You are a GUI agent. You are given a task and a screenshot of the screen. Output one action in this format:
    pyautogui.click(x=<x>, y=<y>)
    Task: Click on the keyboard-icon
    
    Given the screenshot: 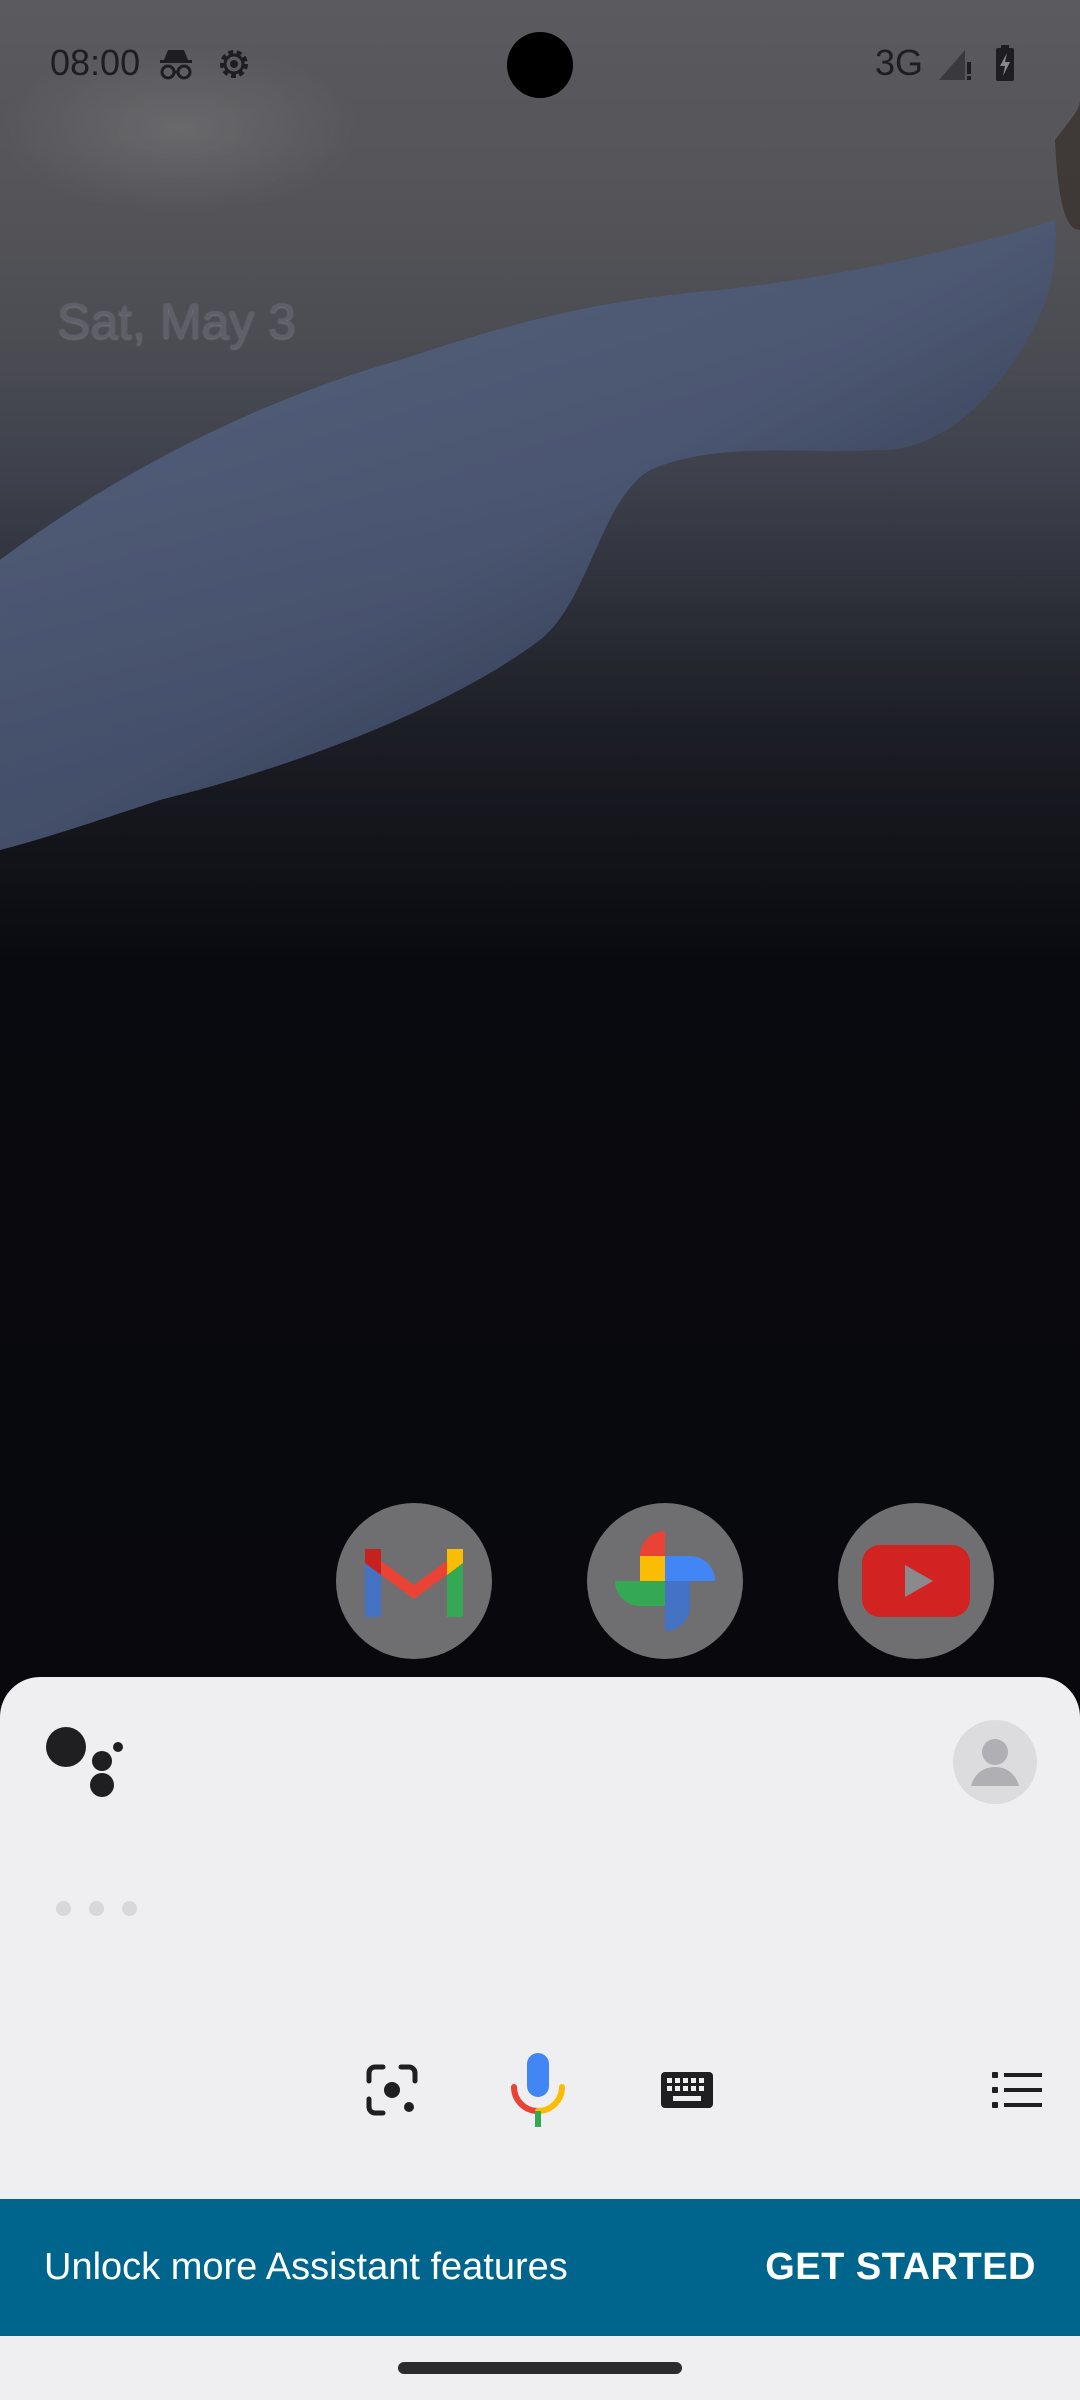 What is the action you would take?
    pyautogui.click(x=687, y=2090)
    